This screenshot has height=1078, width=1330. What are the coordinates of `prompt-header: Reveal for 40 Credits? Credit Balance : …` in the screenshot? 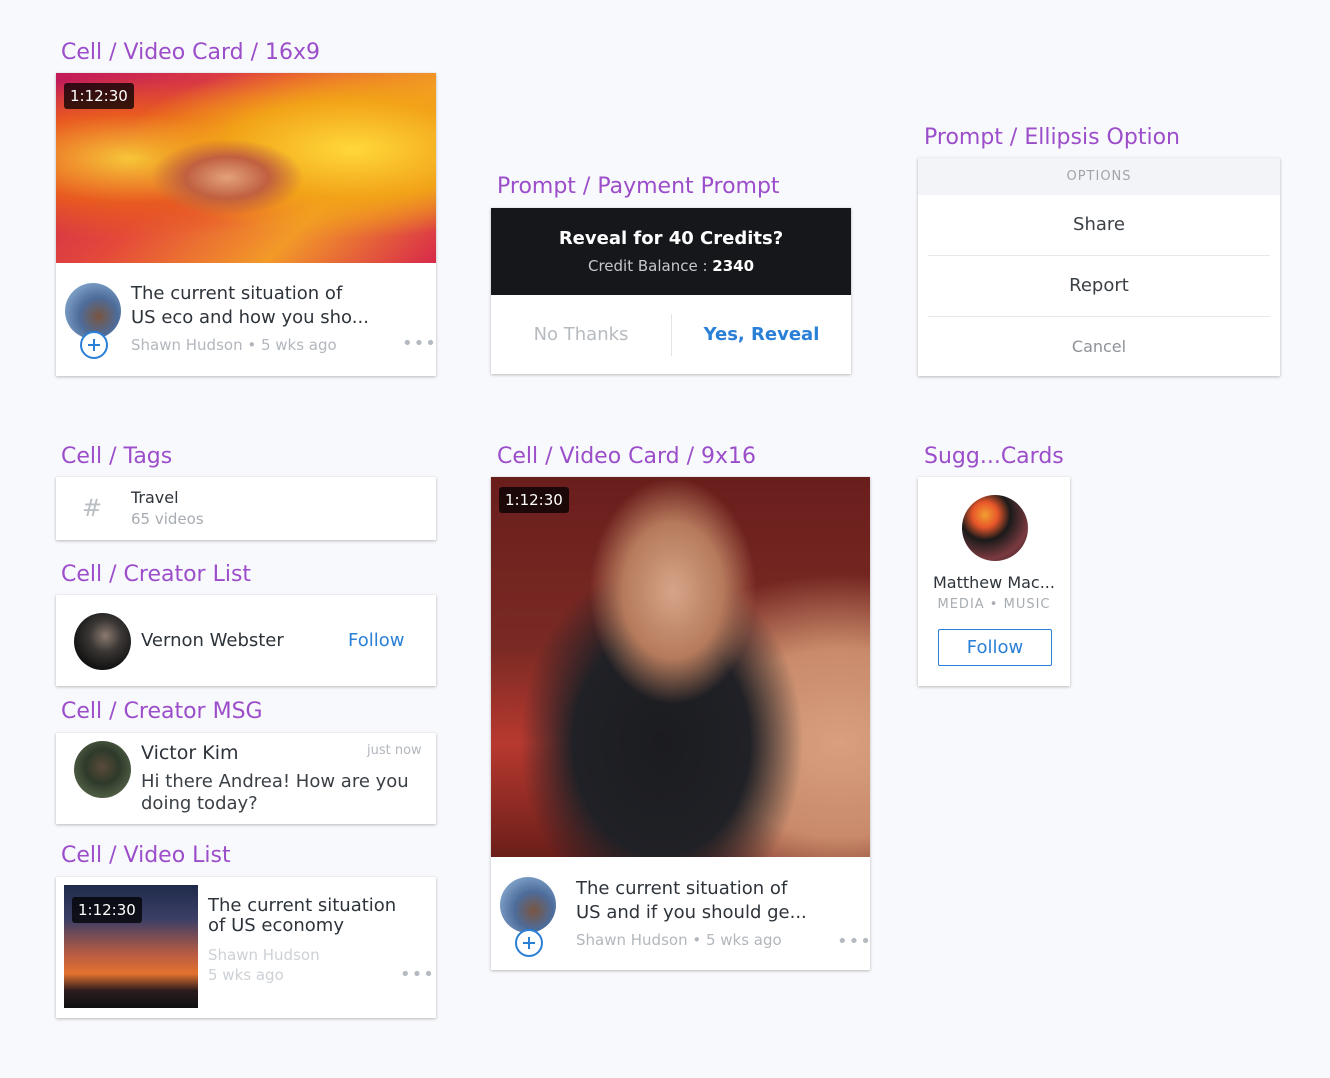 It's located at (671, 251).